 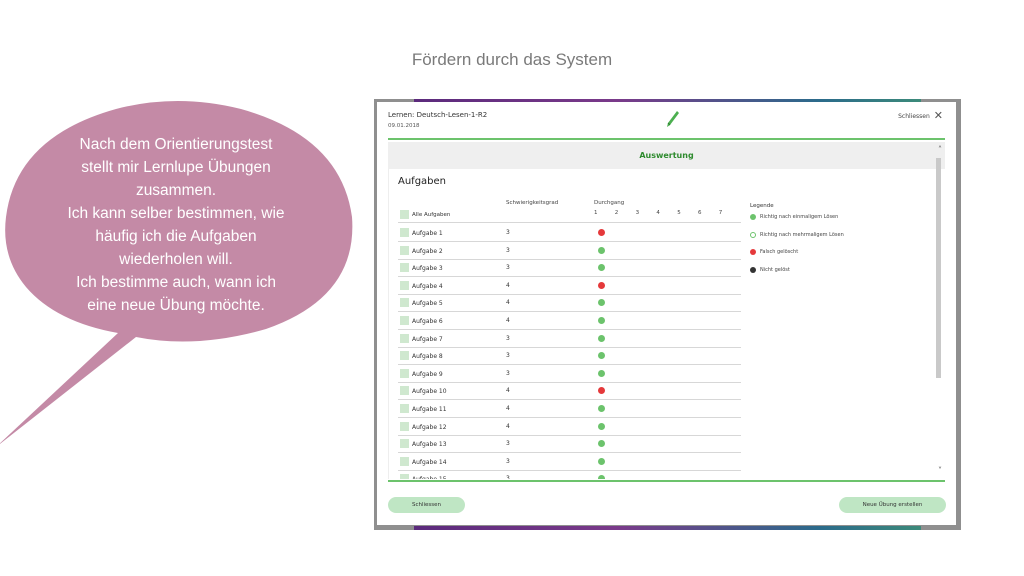 What do you see at coordinates (569, 374) in the screenshot?
I see `task-row: Aufgabe 9 3` at bounding box center [569, 374].